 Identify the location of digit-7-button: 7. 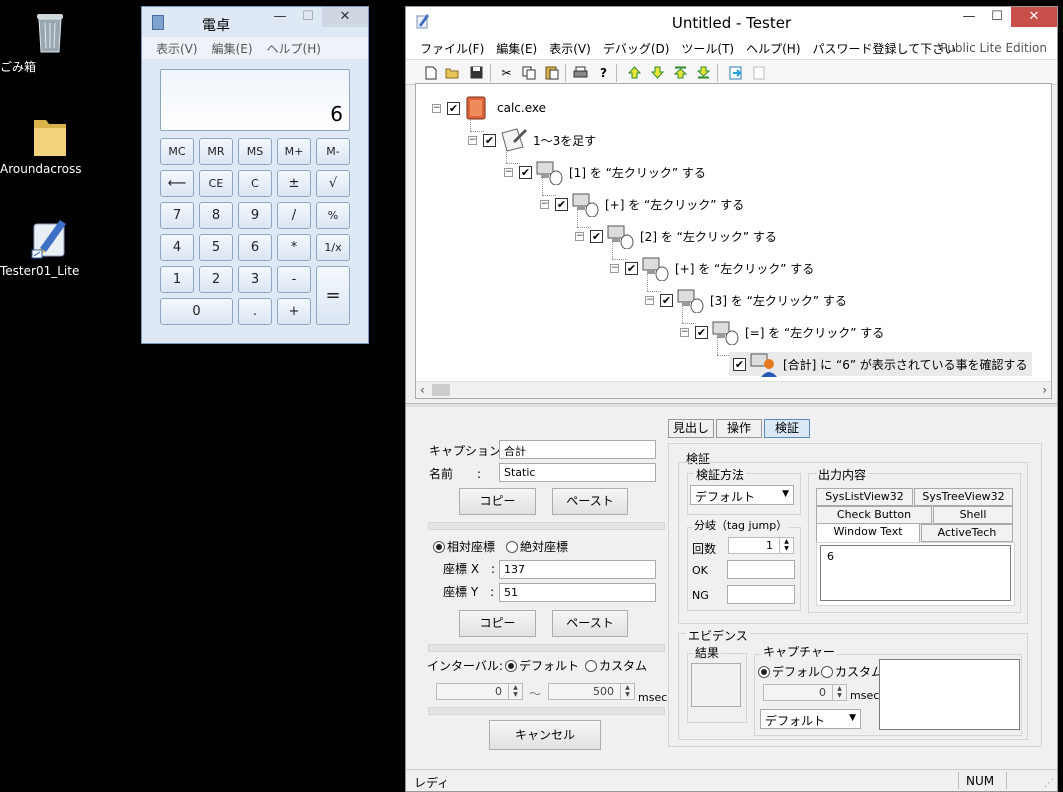
(177, 215).